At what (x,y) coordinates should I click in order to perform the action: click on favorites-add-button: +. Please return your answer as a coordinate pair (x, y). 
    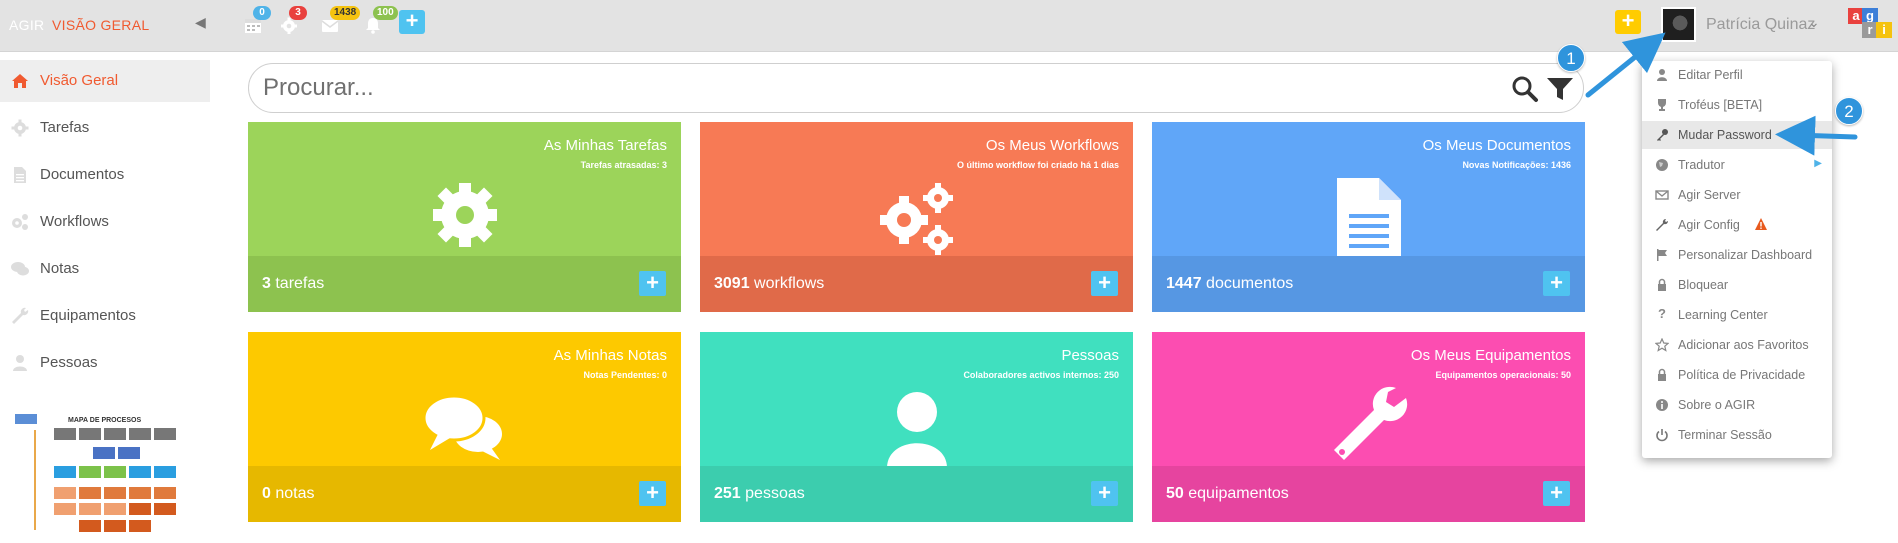
    Looking at the image, I should click on (1628, 22).